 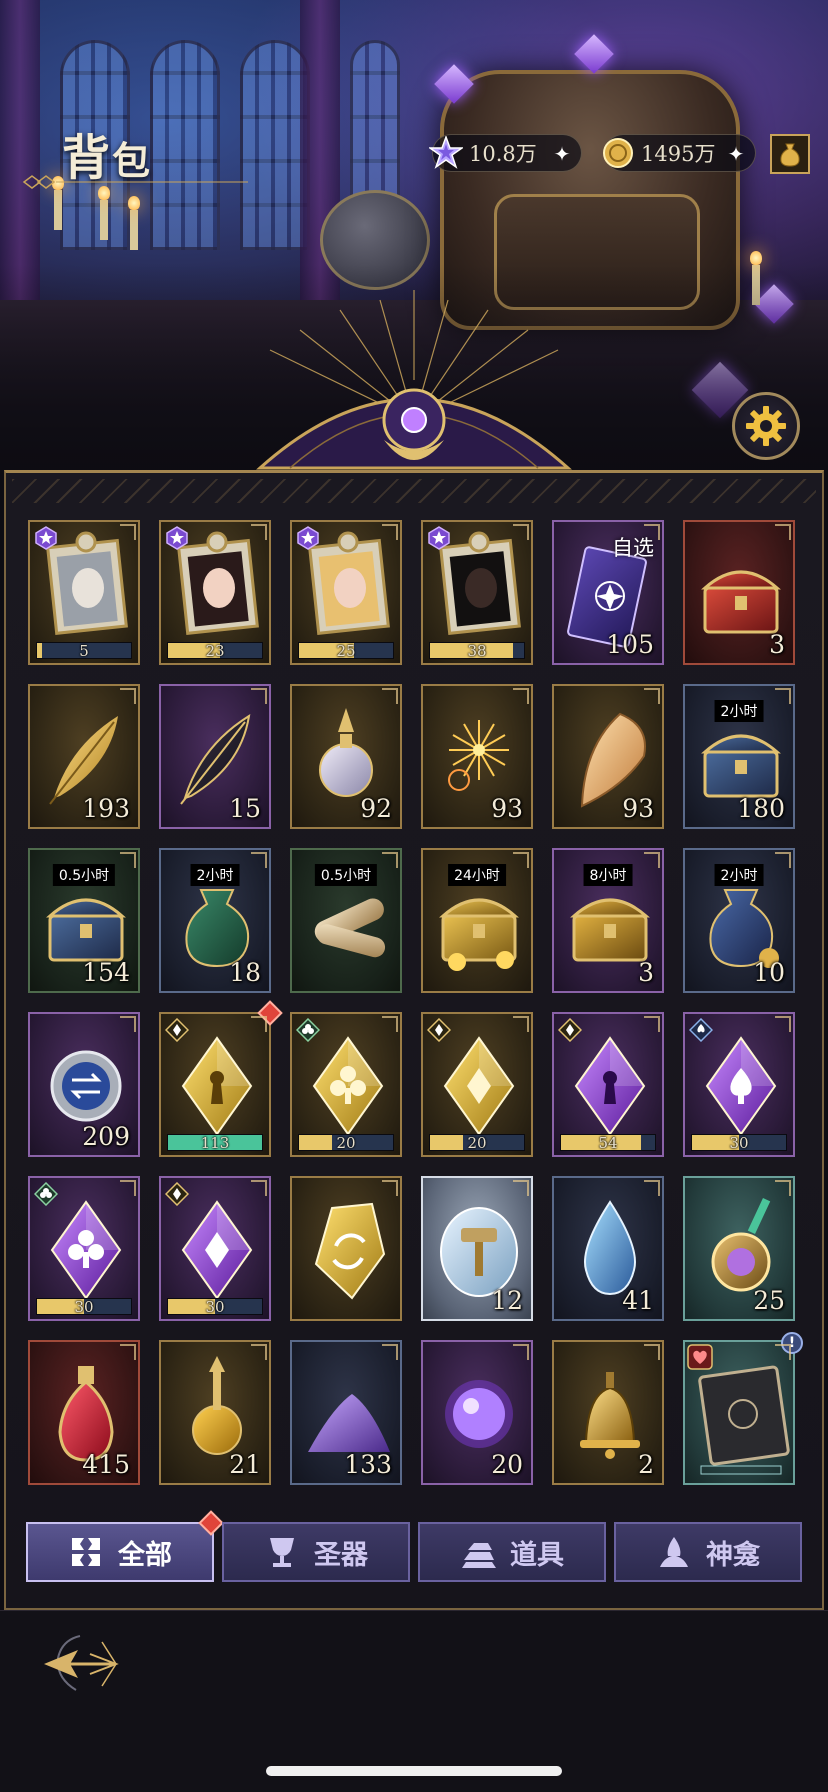 What do you see at coordinates (414, 1771) in the screenshot?
I see `home-indicator` at bounding box center [414, 1771].